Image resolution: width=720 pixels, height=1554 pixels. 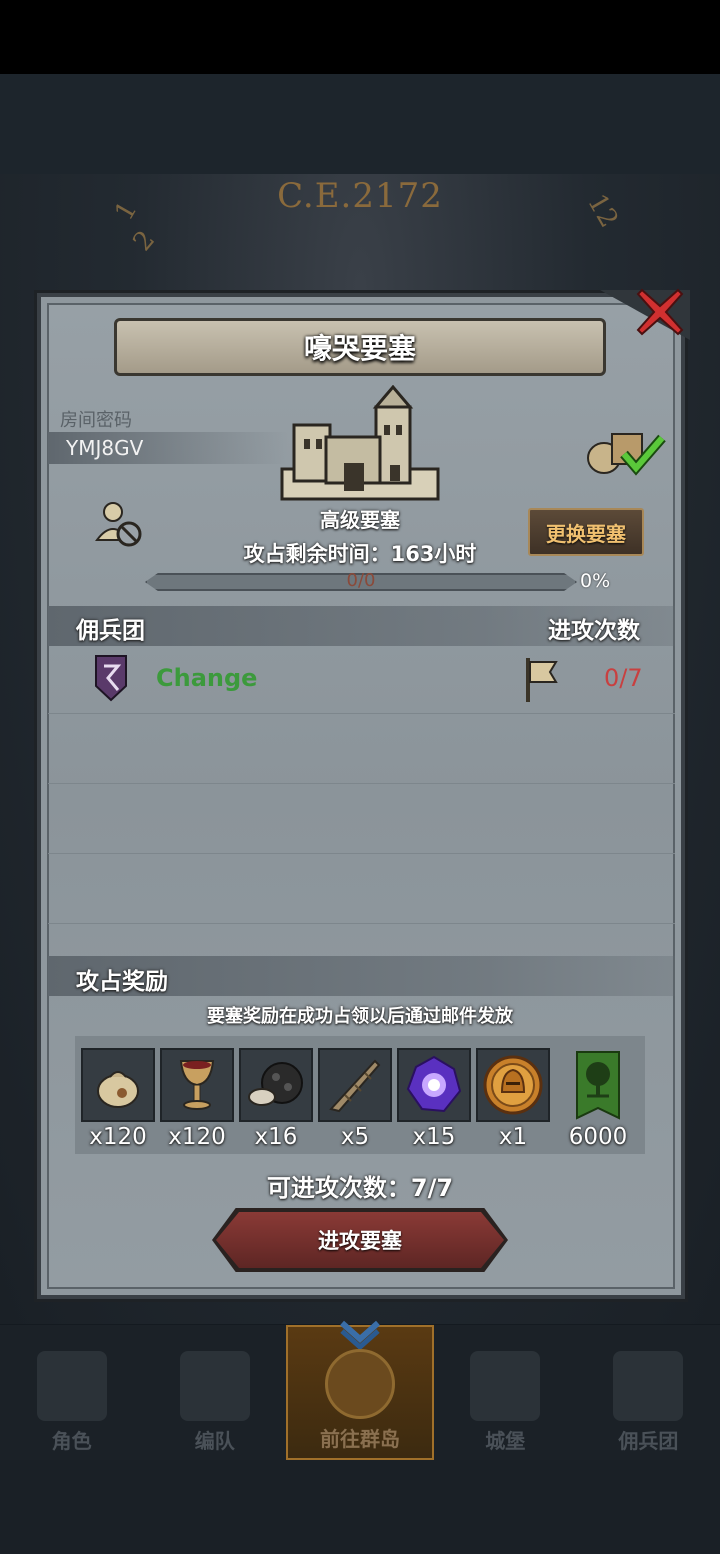 I want to click on nav-item-mercenary: 佣兵团, so click(x=648, y=1392).